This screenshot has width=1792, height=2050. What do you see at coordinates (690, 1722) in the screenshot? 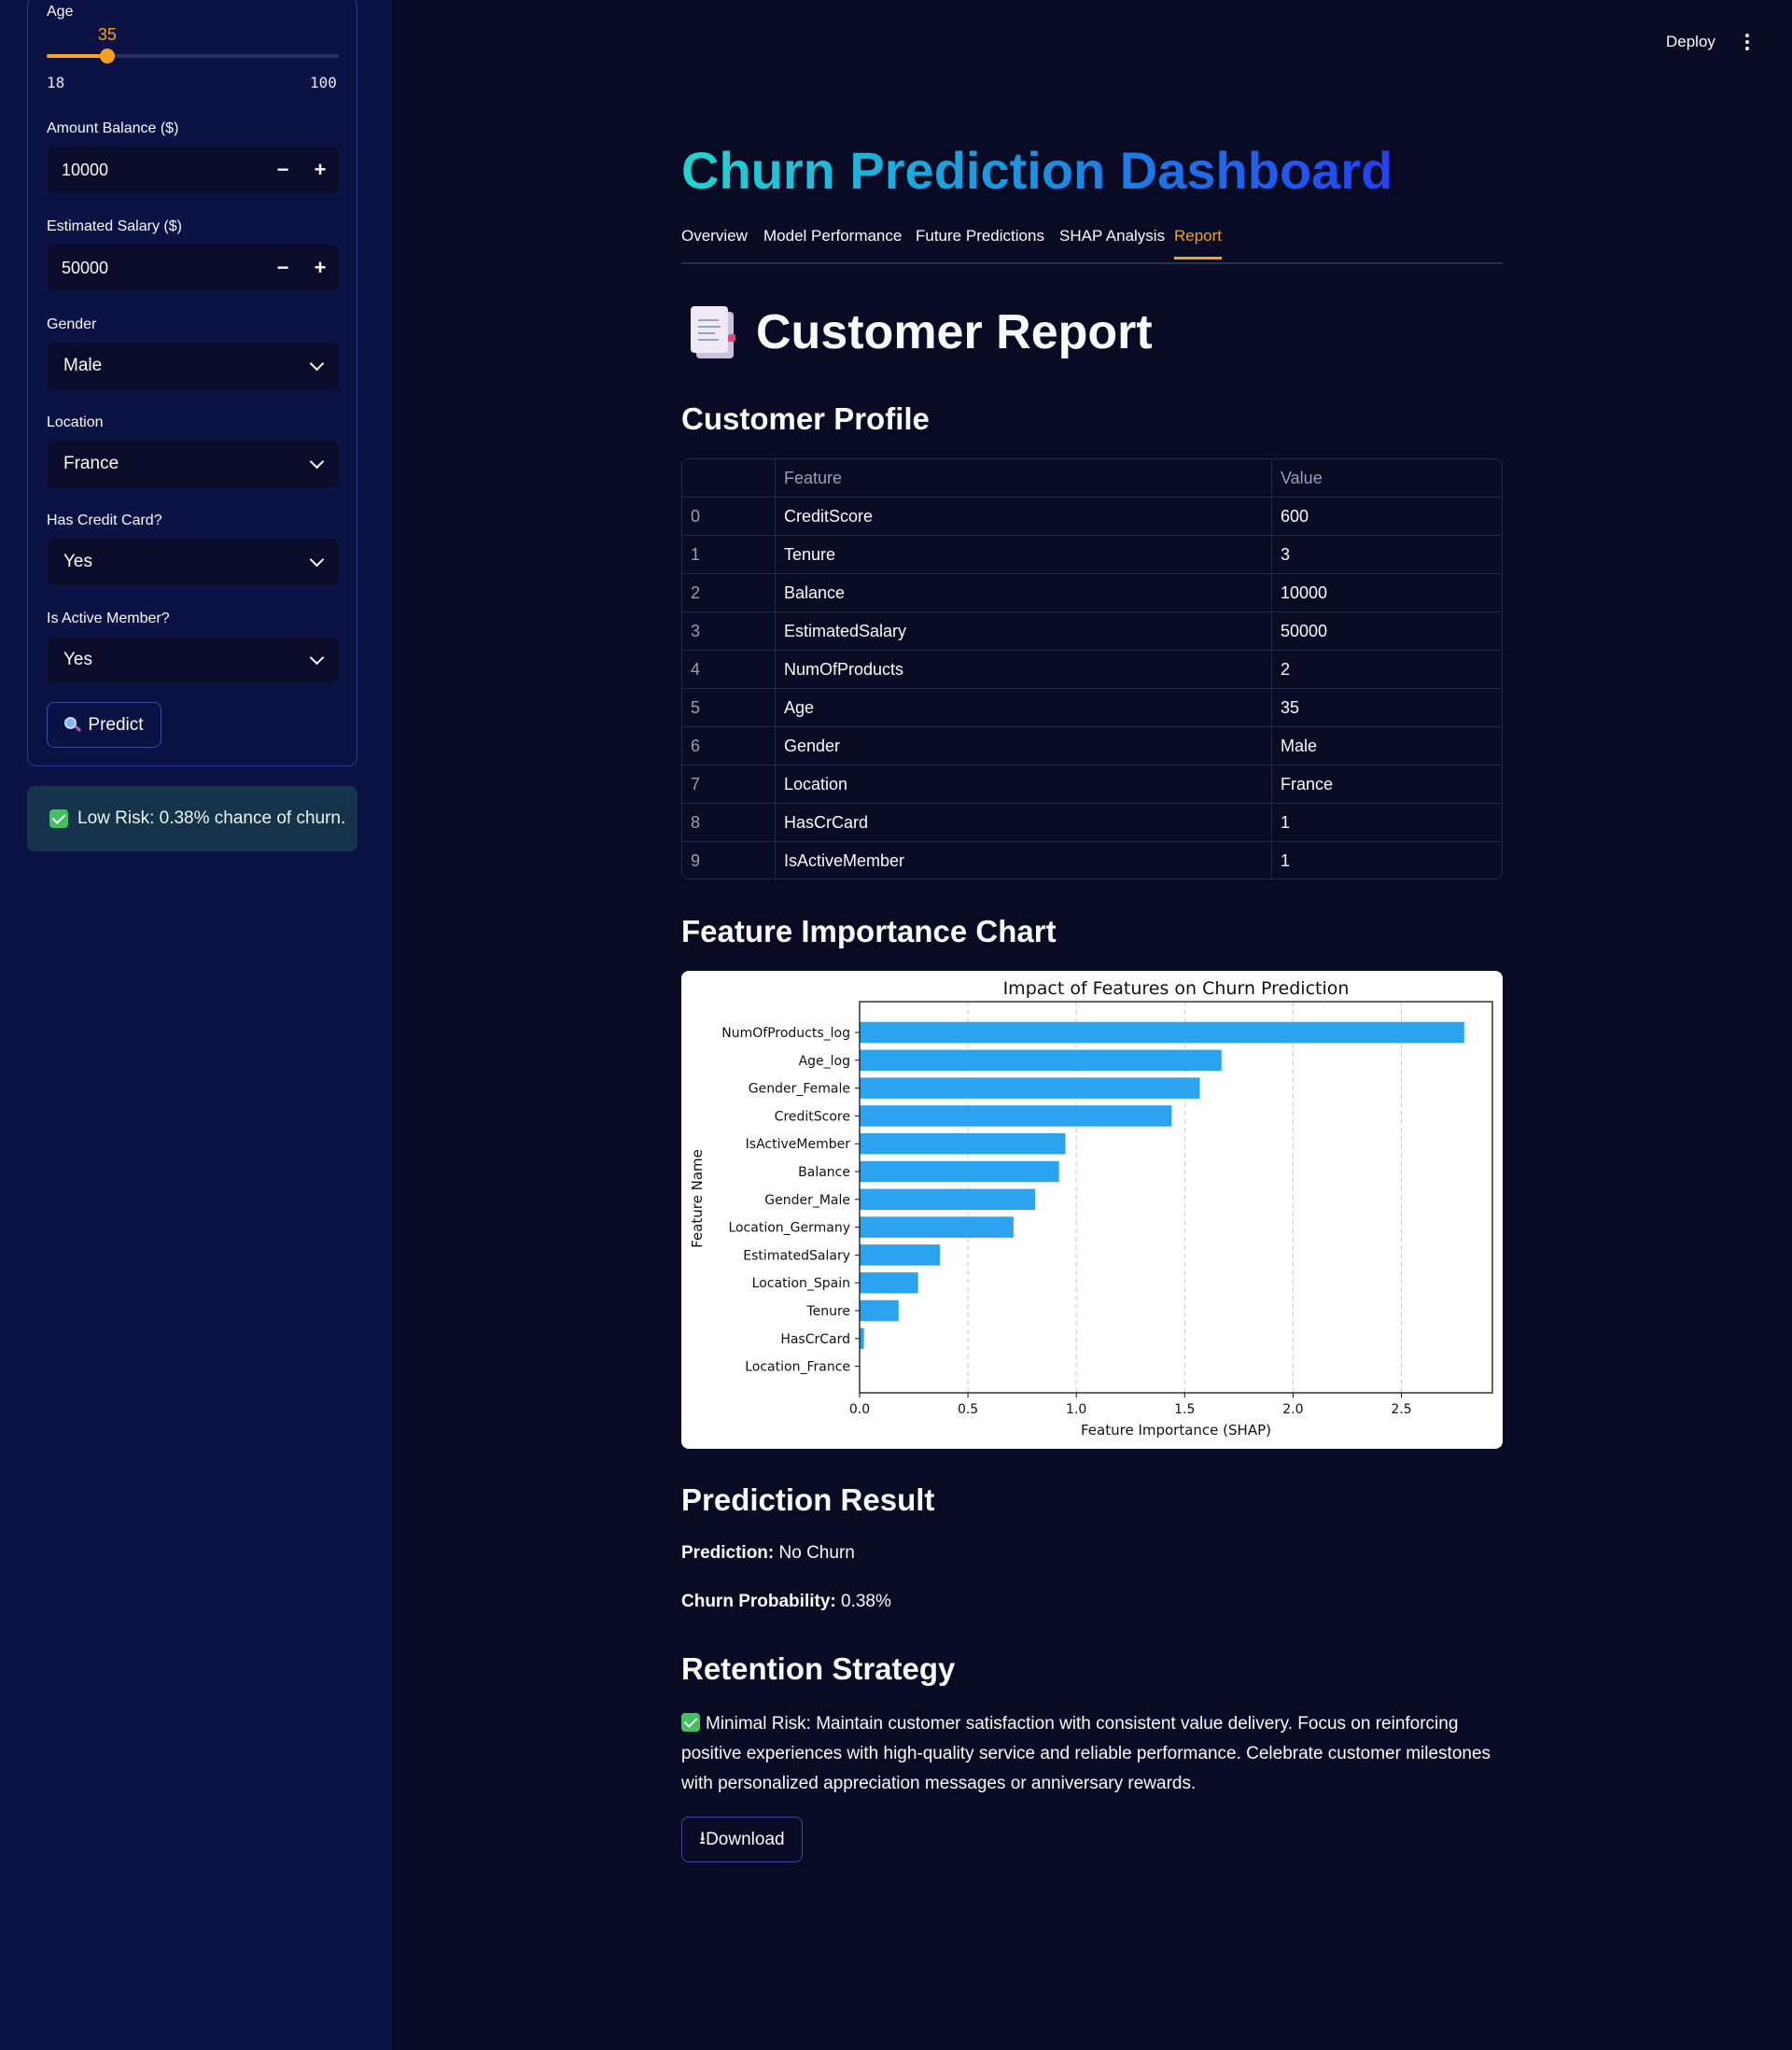
I see `check-icon` at bounding box center [690, 1722].